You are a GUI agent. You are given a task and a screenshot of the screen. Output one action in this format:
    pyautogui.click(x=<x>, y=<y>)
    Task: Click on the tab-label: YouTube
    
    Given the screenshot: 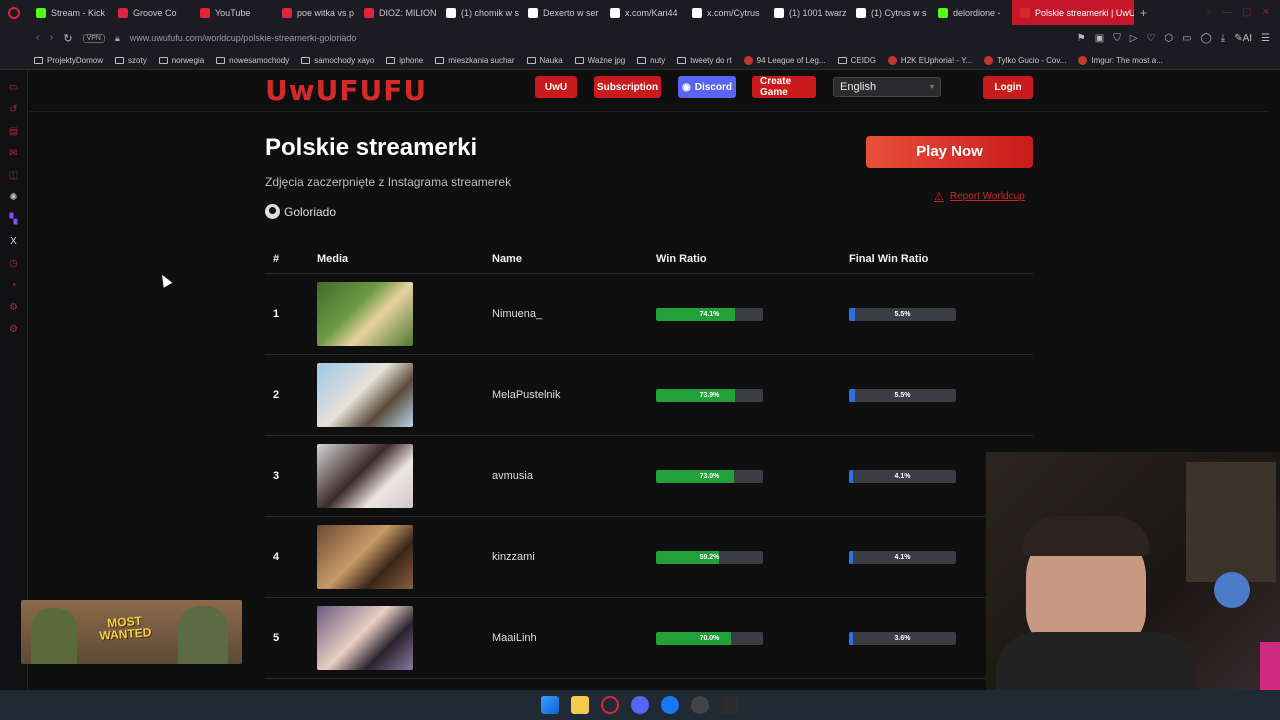 What is the action you would take?
    pyautogui.click(x=233, y=12)
    